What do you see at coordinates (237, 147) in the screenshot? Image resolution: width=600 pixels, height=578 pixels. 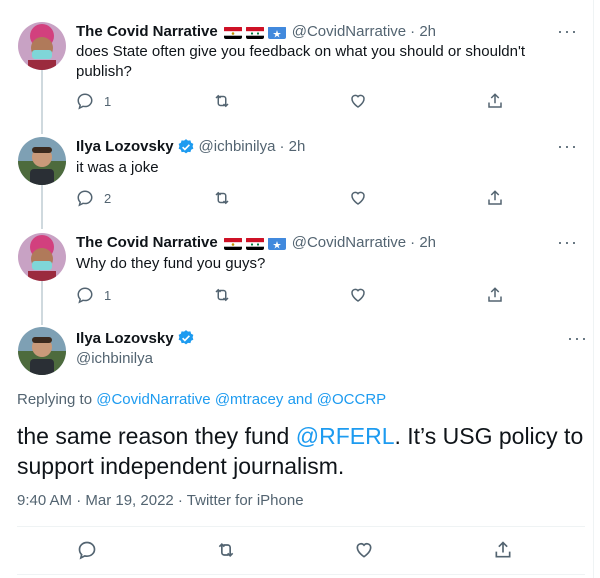 I see `author-handle: @ichbinilya` at bounding box center [237, 147].